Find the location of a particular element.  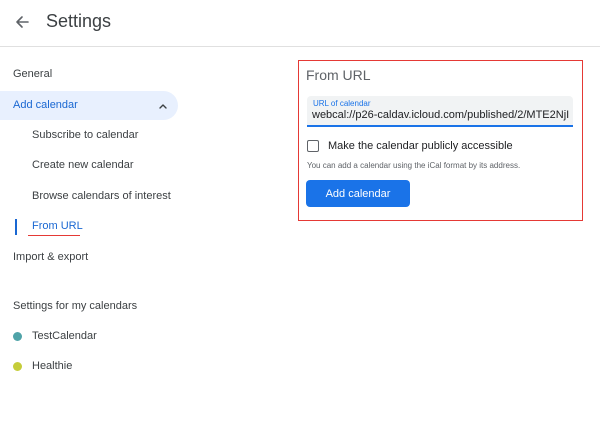

add-calendar-button: Add calendar is located at coordinates (358, 193).